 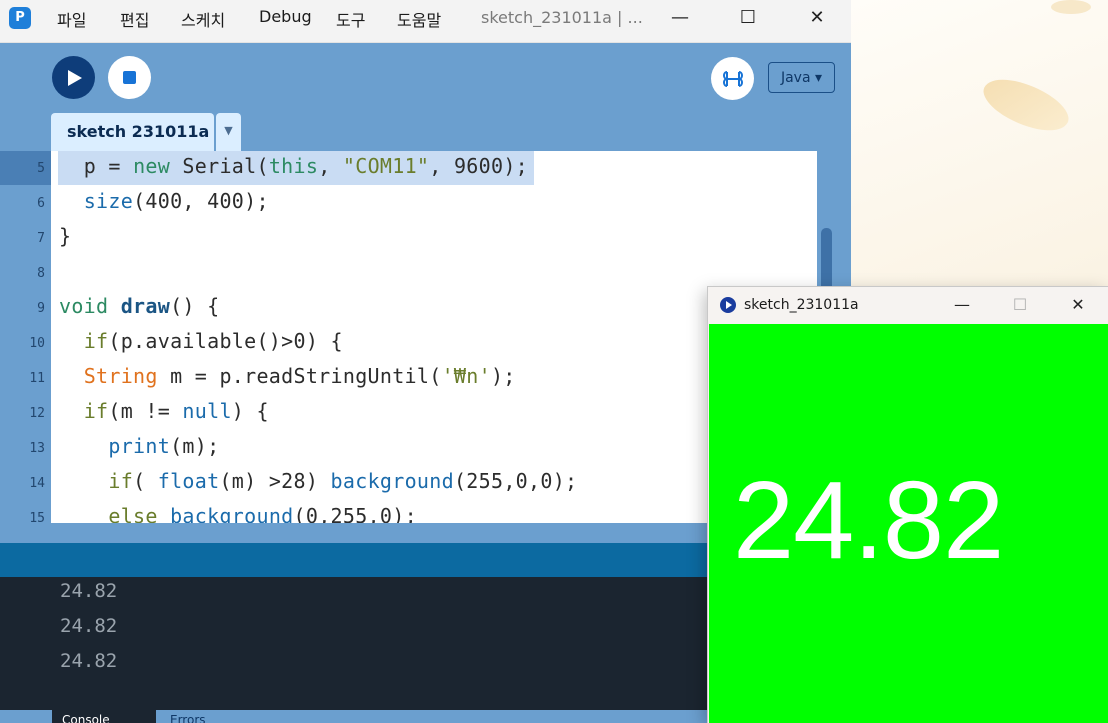 What do you see at coordinates (908, 305) in the screenshot?
I see `sketch-title-bar: sketch_231011a — ☐ ✕` at bounding box center [908, 305].